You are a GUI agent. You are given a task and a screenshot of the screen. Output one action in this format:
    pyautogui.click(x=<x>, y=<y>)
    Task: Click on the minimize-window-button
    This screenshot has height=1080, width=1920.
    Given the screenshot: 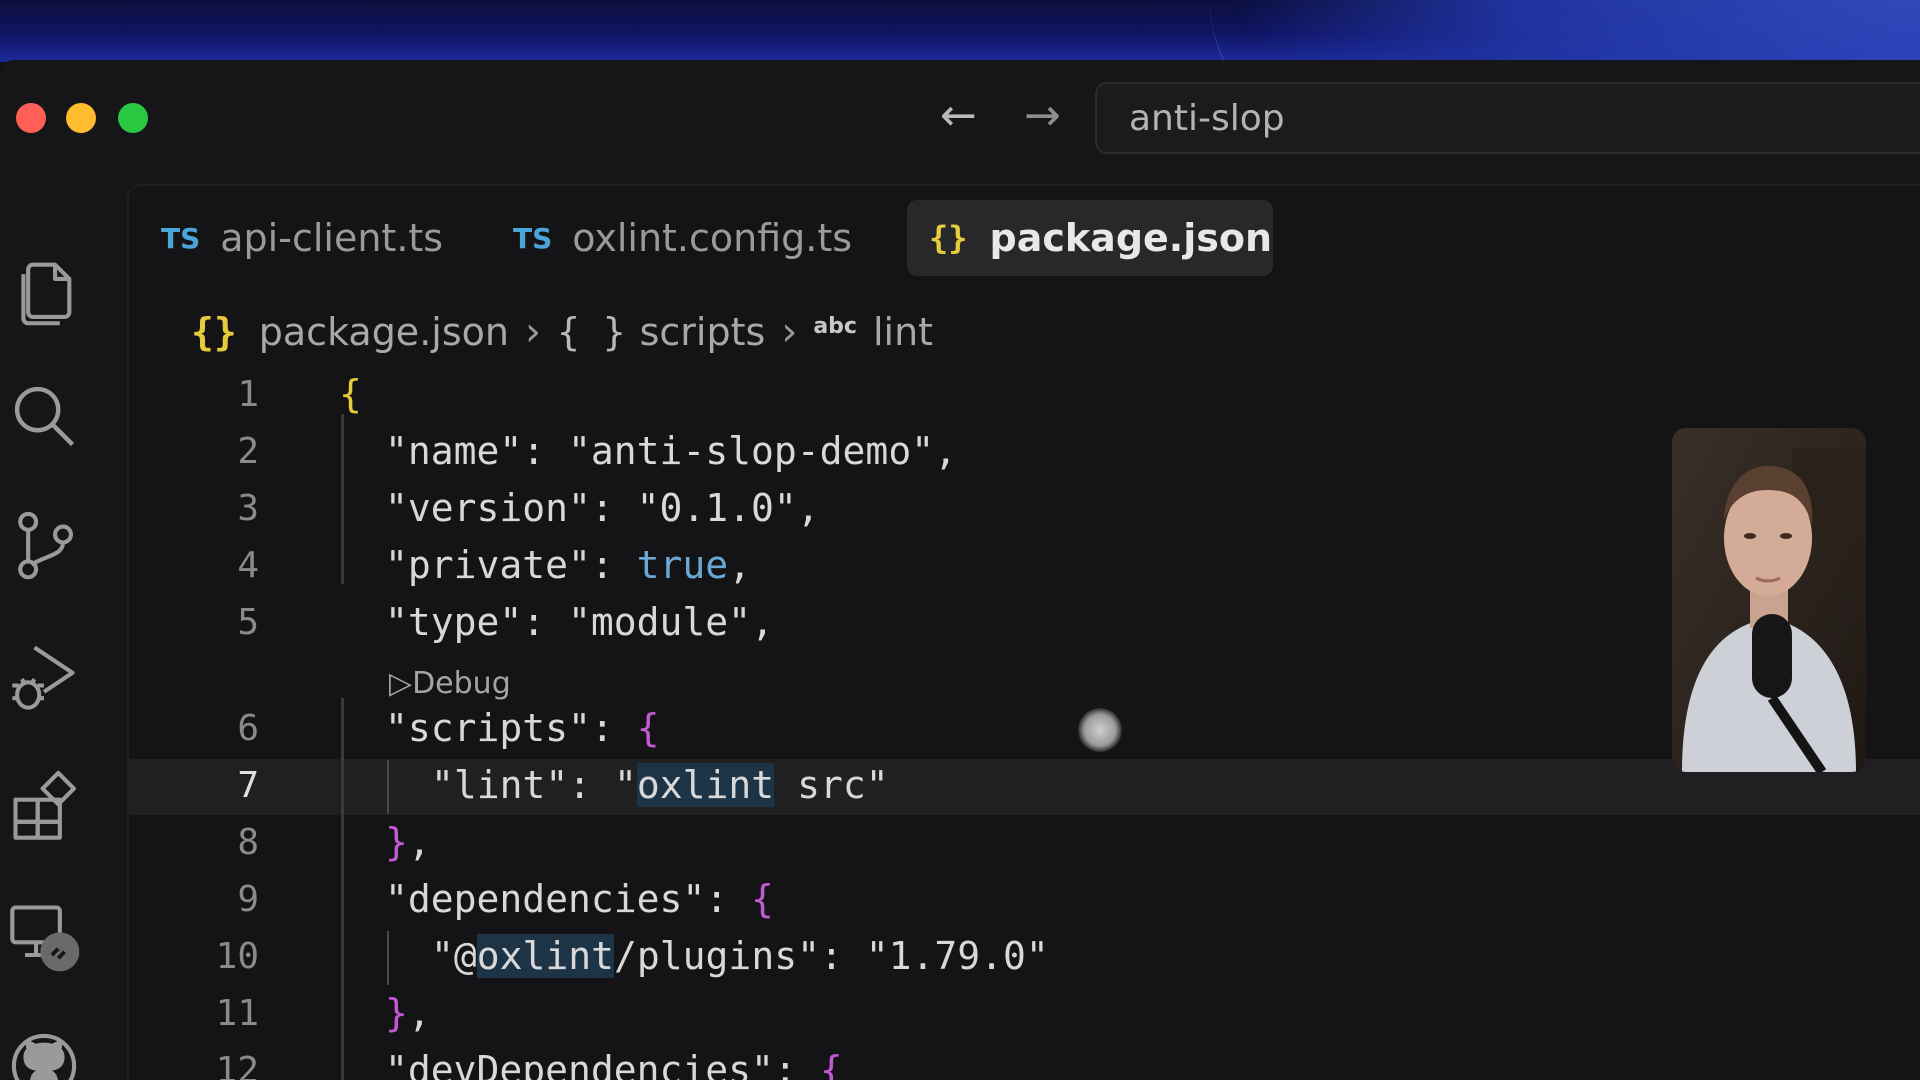 What is the action you would take?
    pyautogui.click(x=81, y=118)
    